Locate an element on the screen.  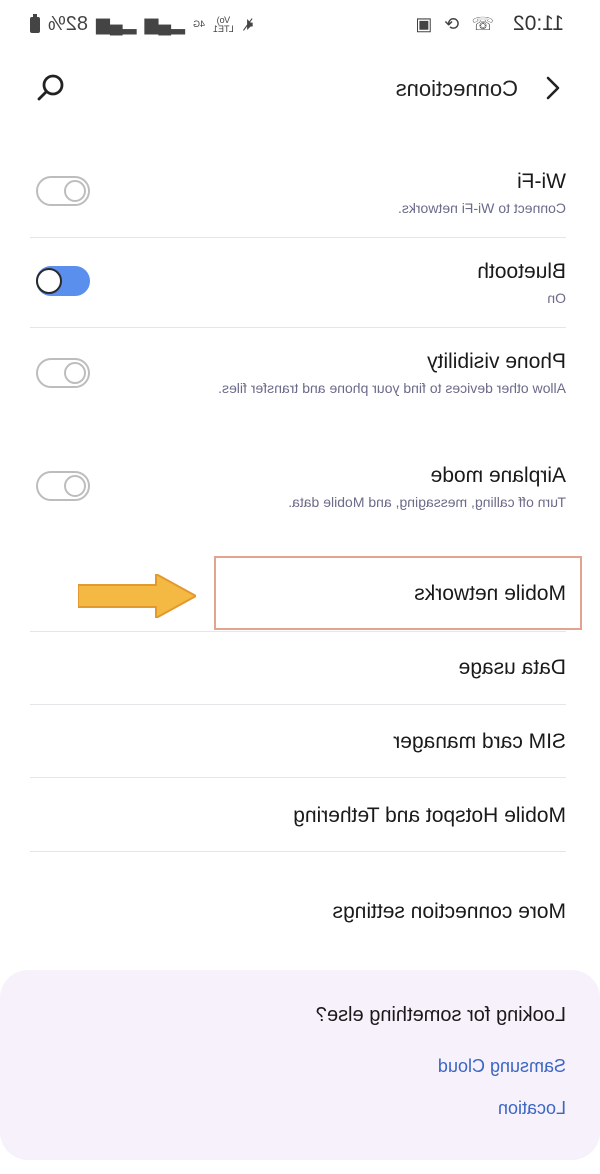
wifi-subtitle: Connect to Wi-Fi networks. is located at coordinates (481, 208).